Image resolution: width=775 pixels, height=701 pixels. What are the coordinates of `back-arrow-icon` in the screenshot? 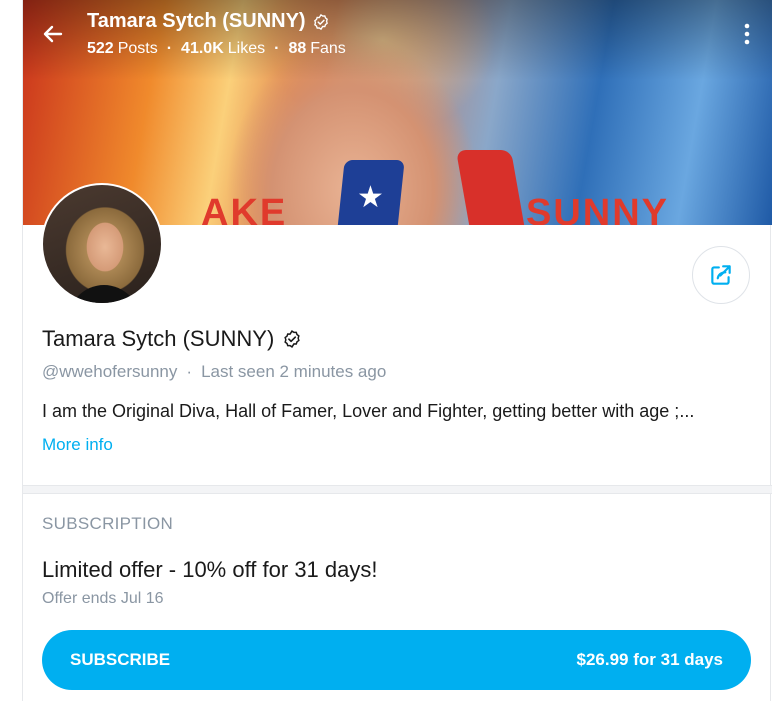 It's located at (53, 34).